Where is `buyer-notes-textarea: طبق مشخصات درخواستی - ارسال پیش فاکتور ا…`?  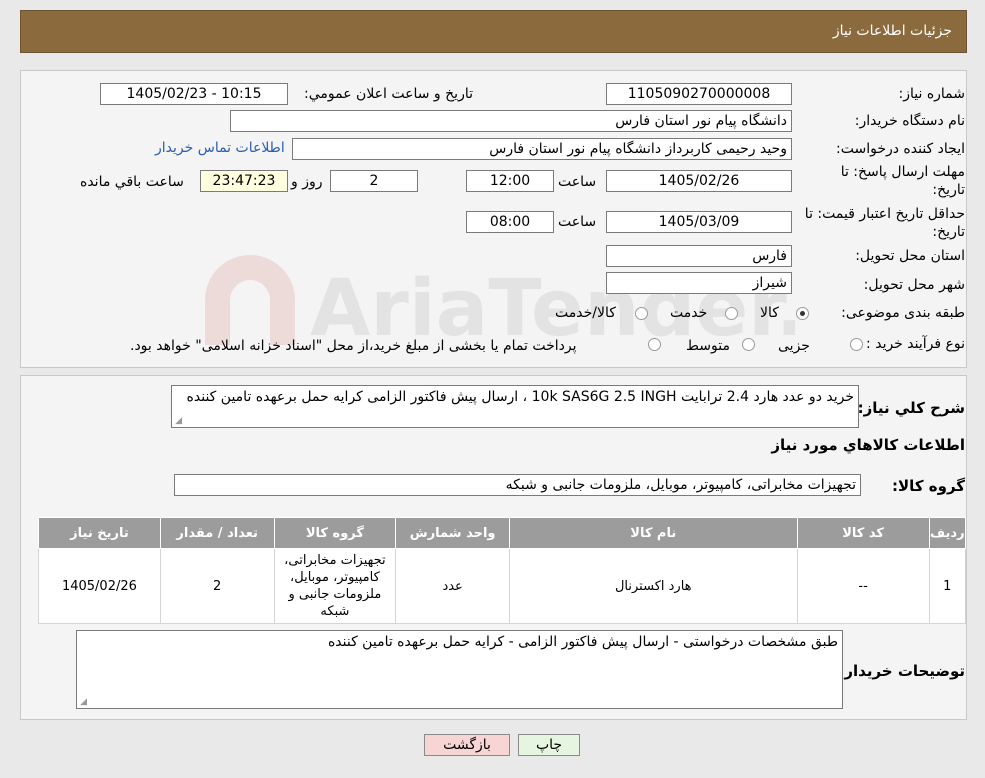
buyer-notes-textarea: طبق مشخصات درخواستی - ارسال پیش فاکتور ا… is located at coordinates (459, 669).